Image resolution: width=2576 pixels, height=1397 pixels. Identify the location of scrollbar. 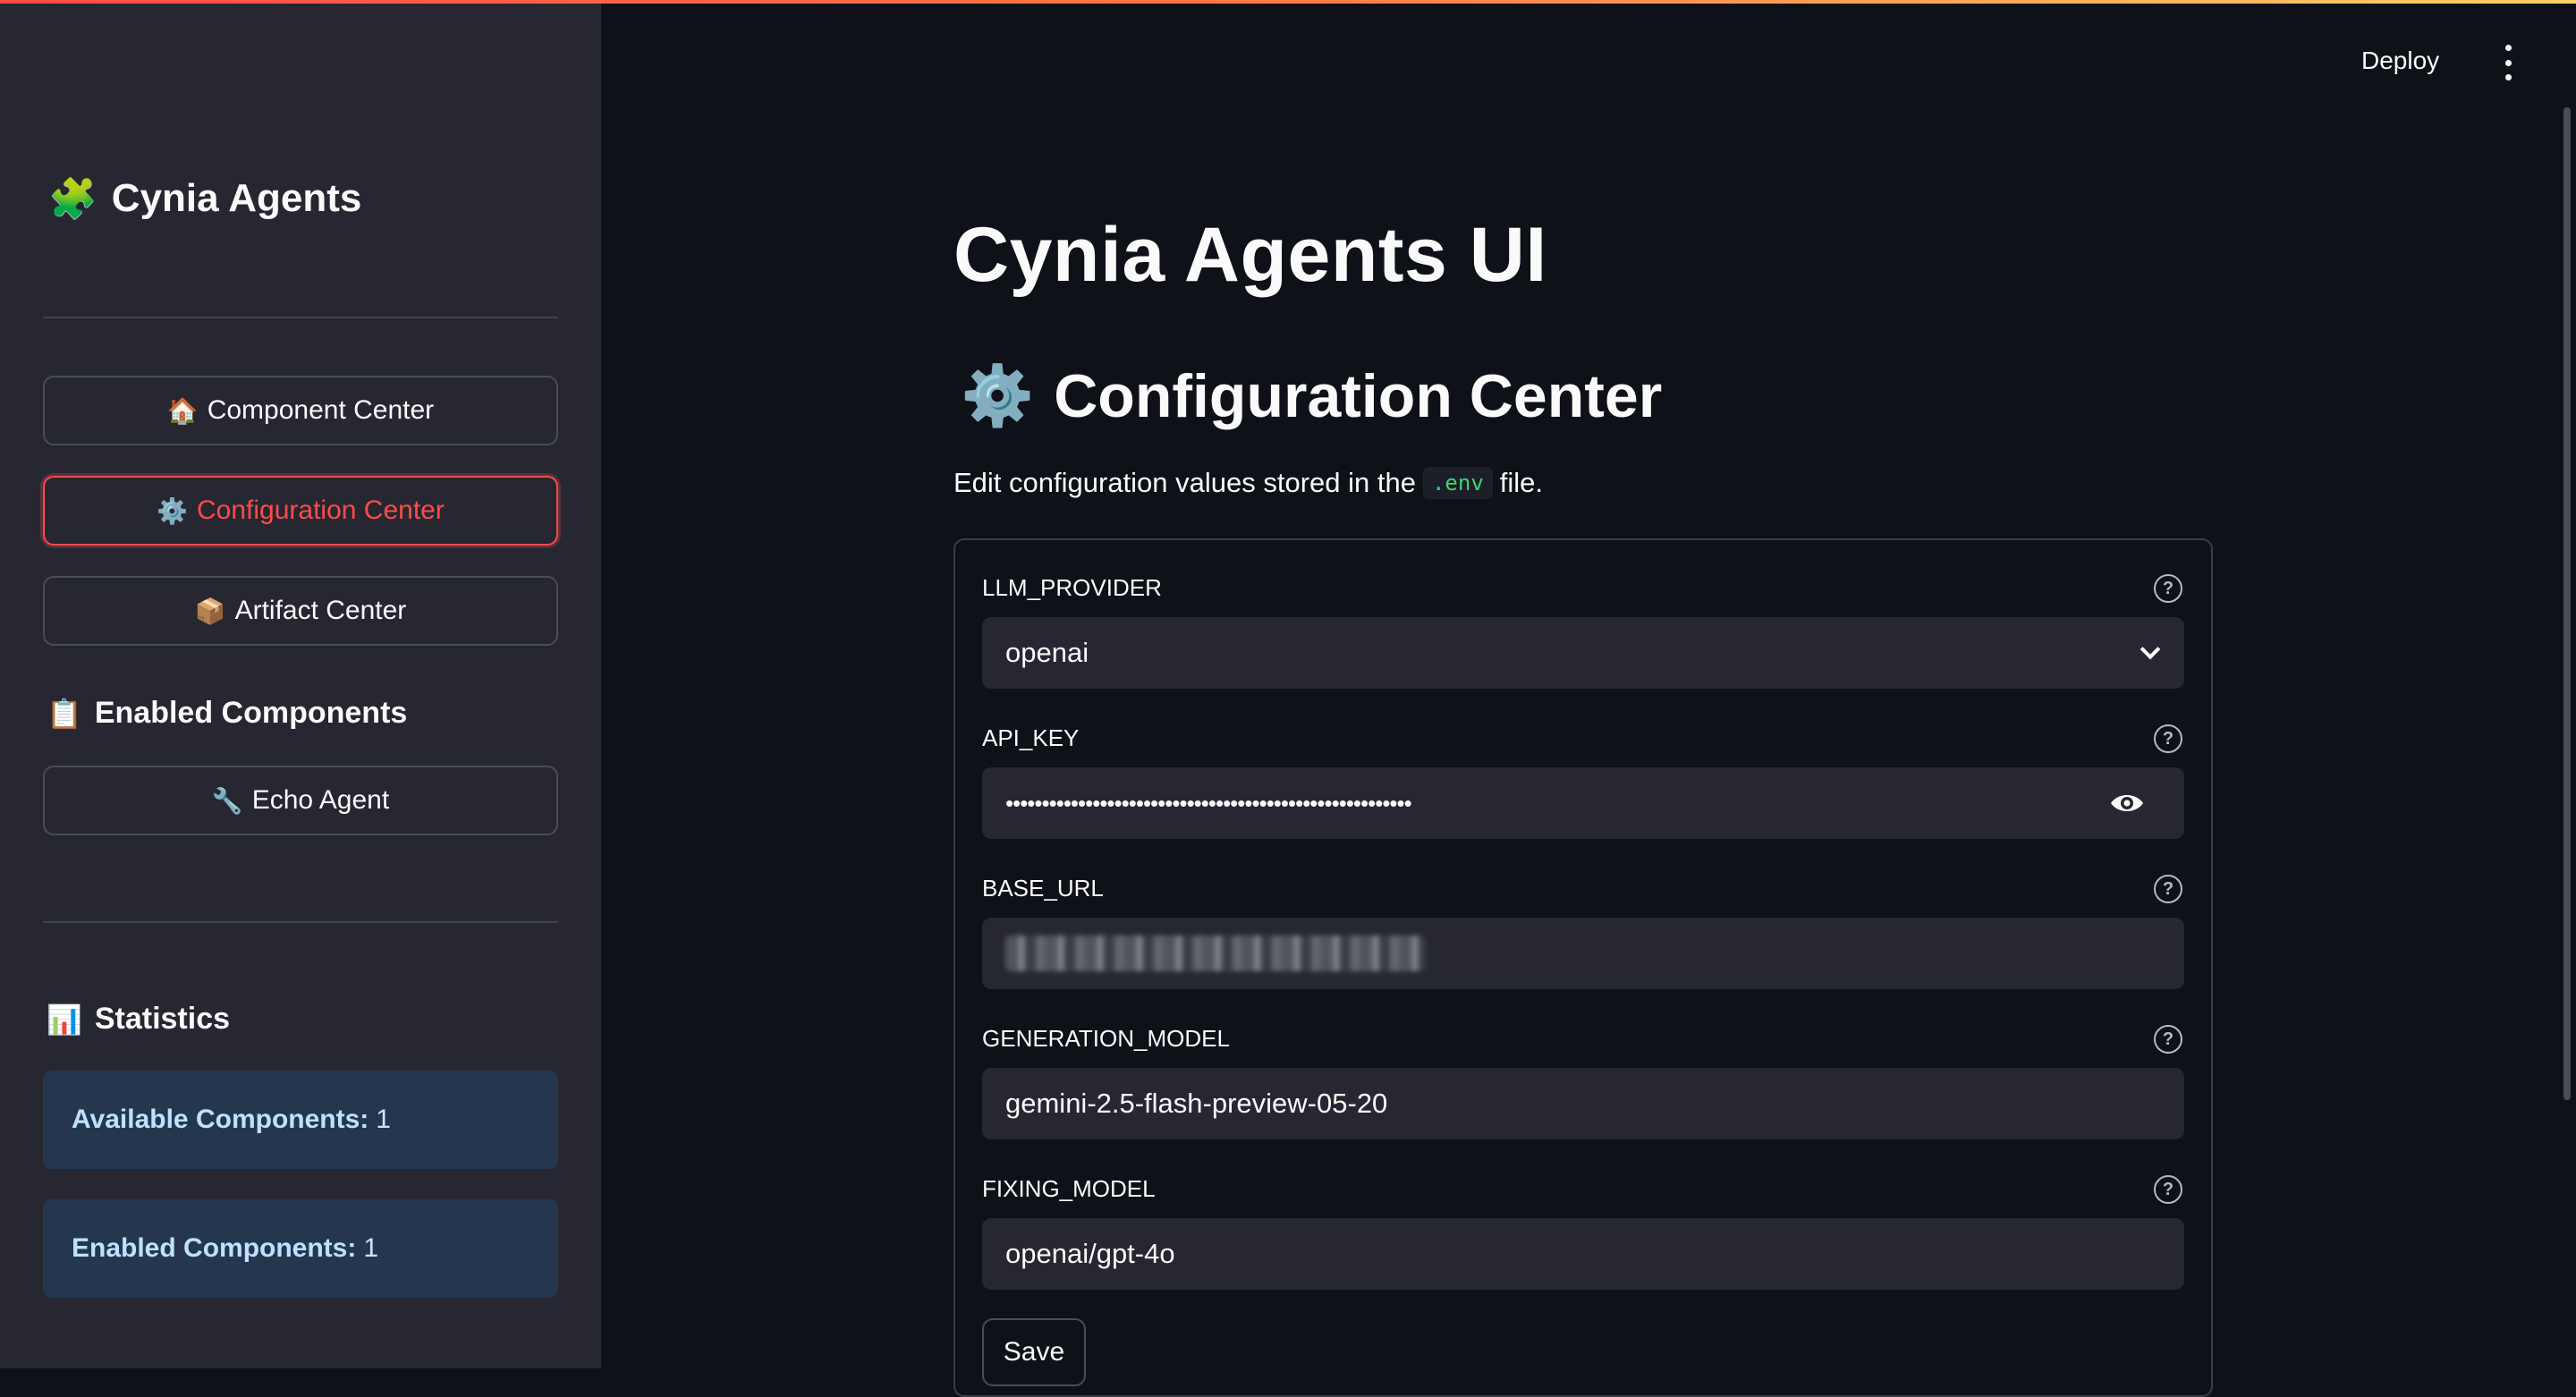
(2567, 604).